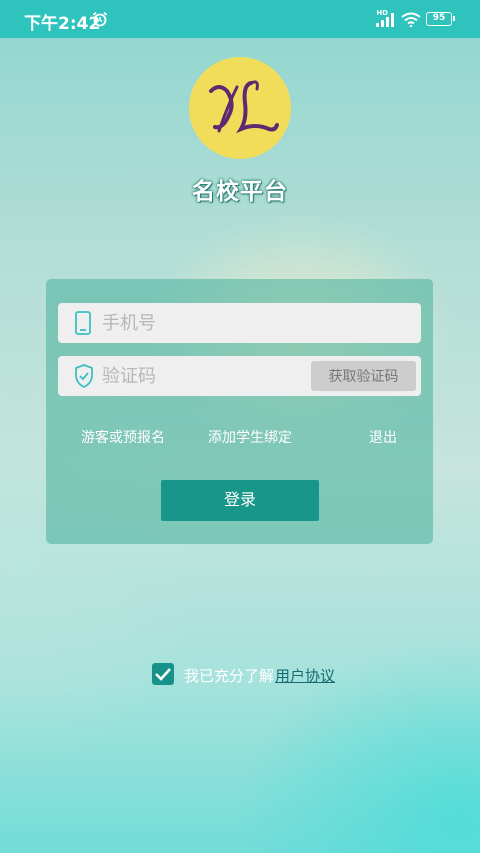 Image resolution: width=480 pixels, height=853 pixels. I want to click on get-code-button: 获取验证码, so click(363, 376).